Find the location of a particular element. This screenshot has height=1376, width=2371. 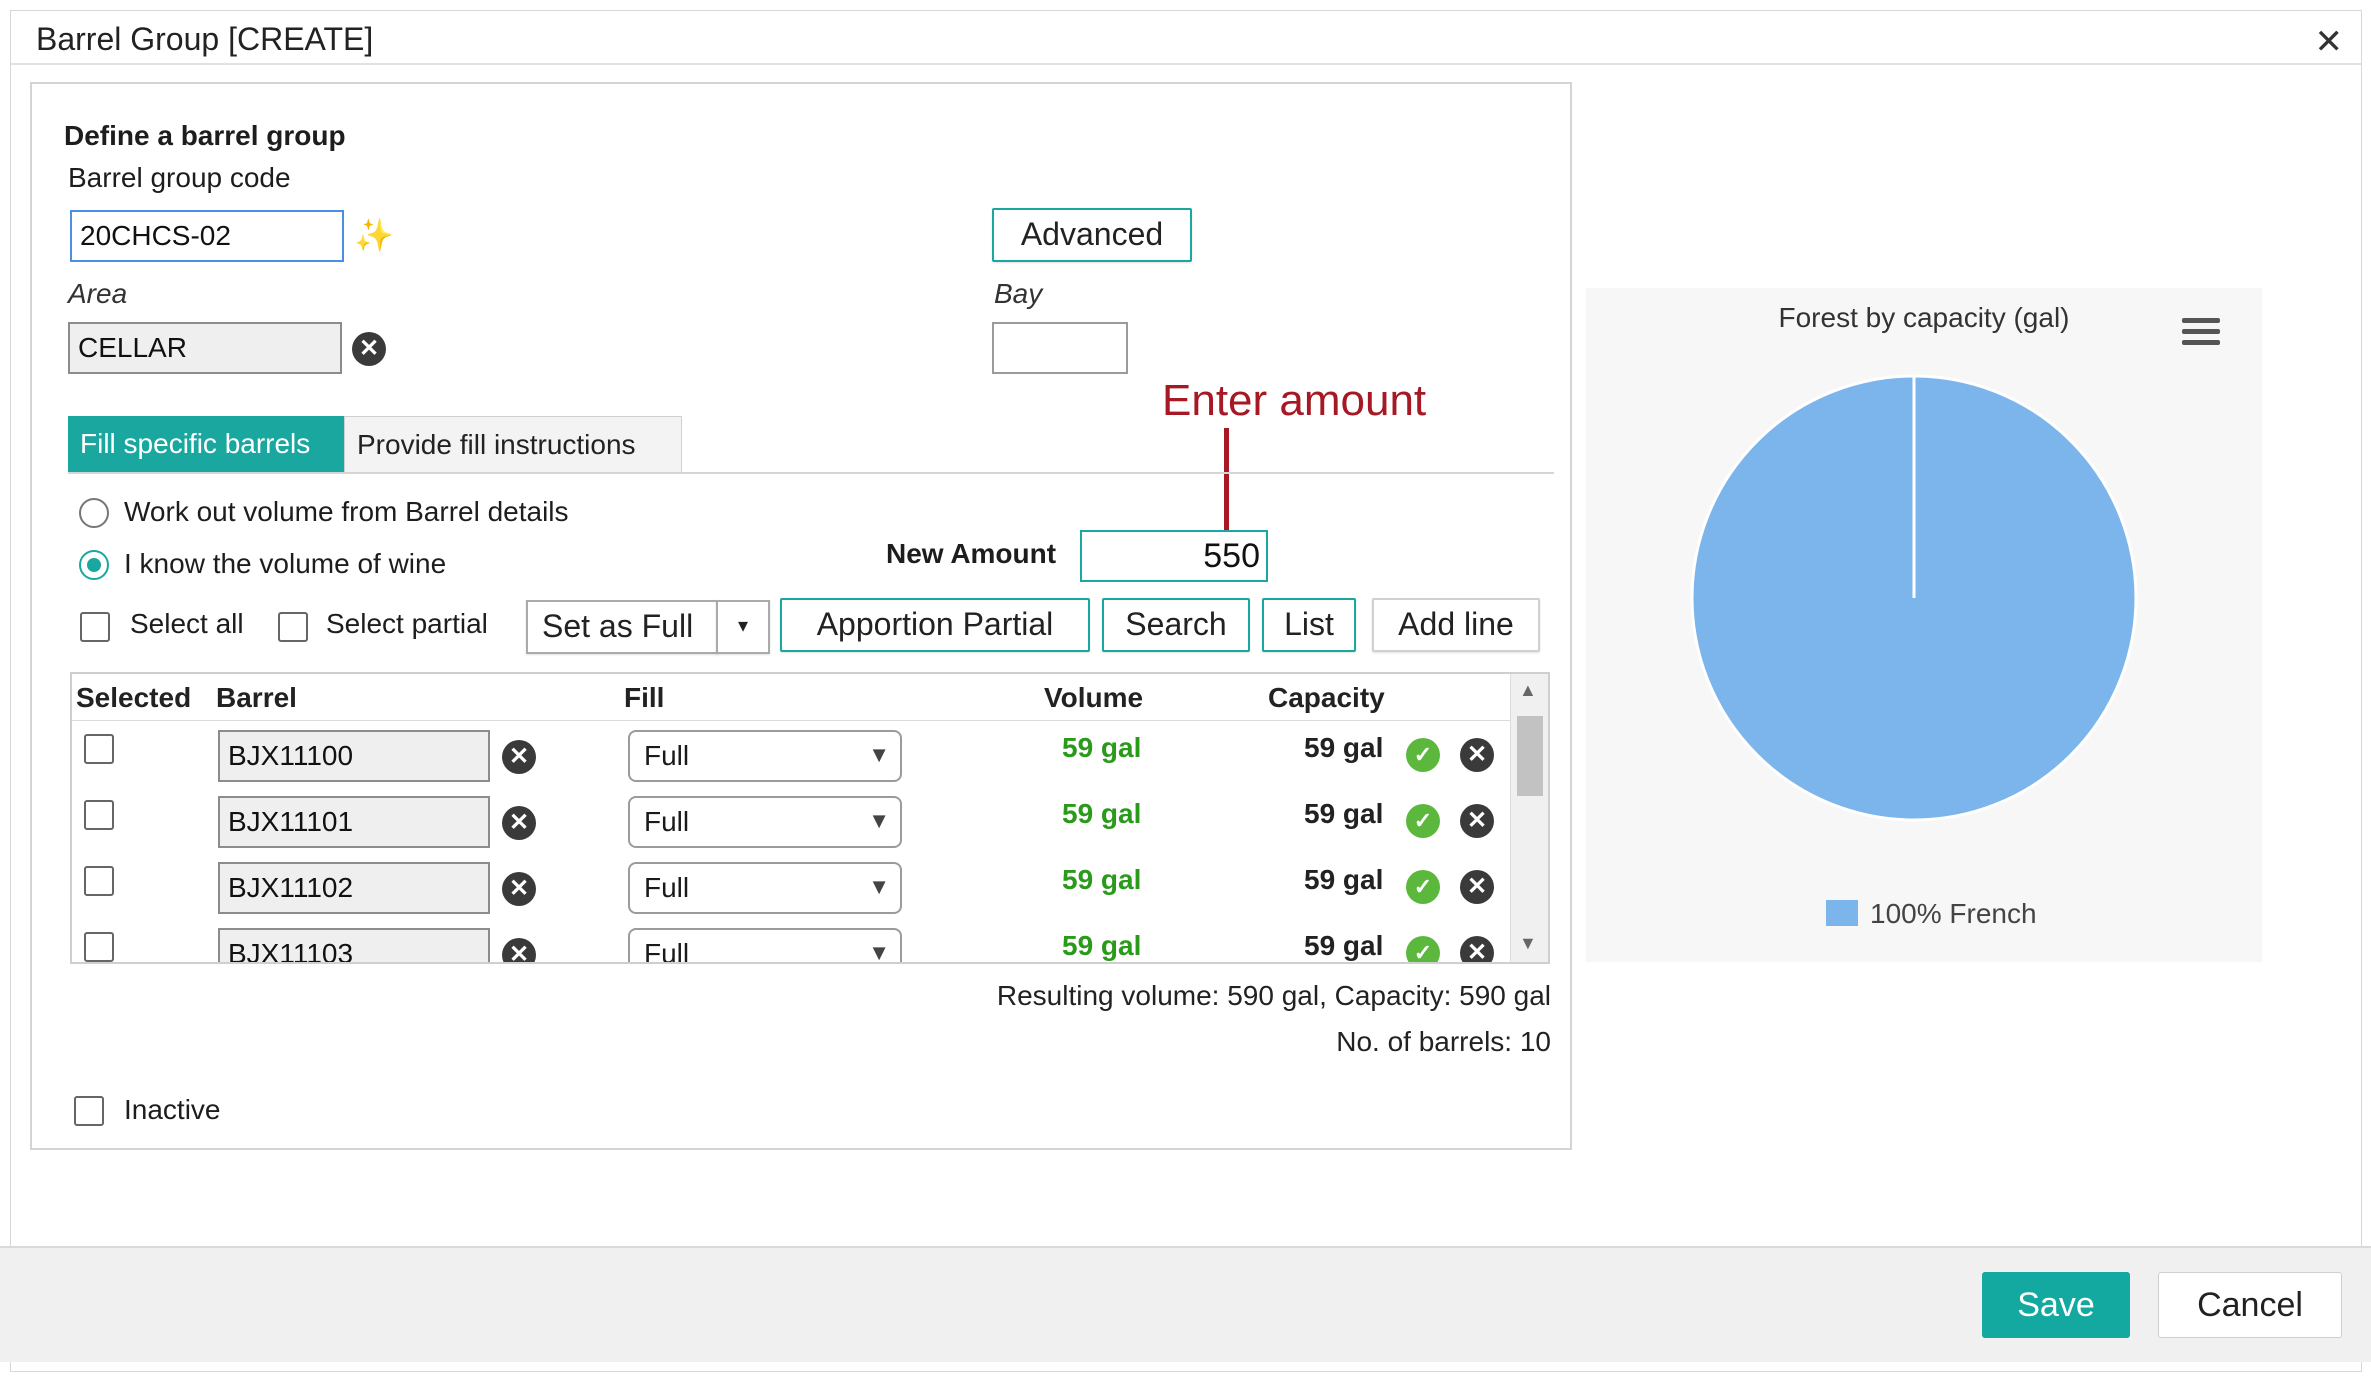

apportion-partial-button: Apportion Partial is located at coordinates (935, 625).